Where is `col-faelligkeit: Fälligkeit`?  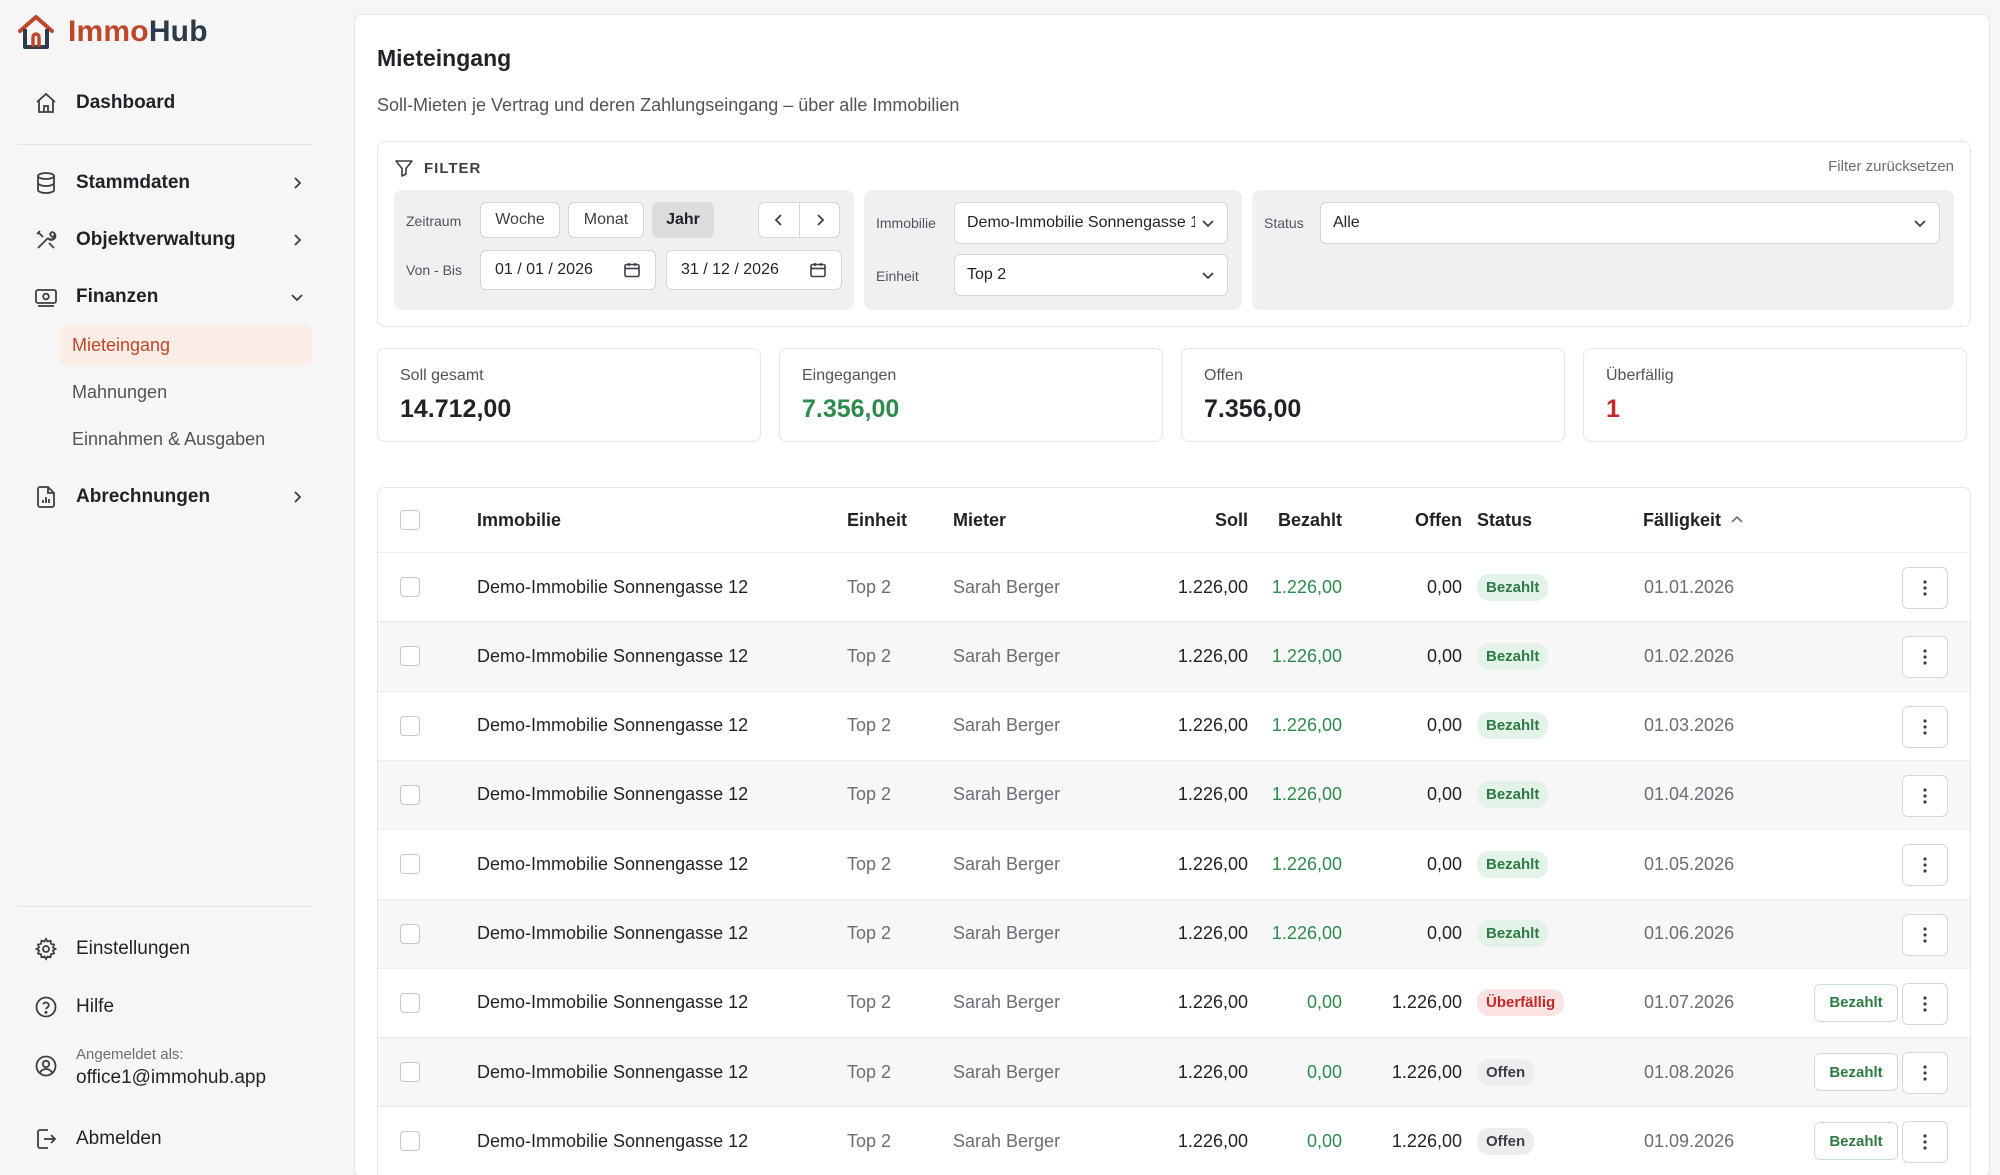 col-faelligkeit: Fälligkeit is located at coordinates (1694, 520).